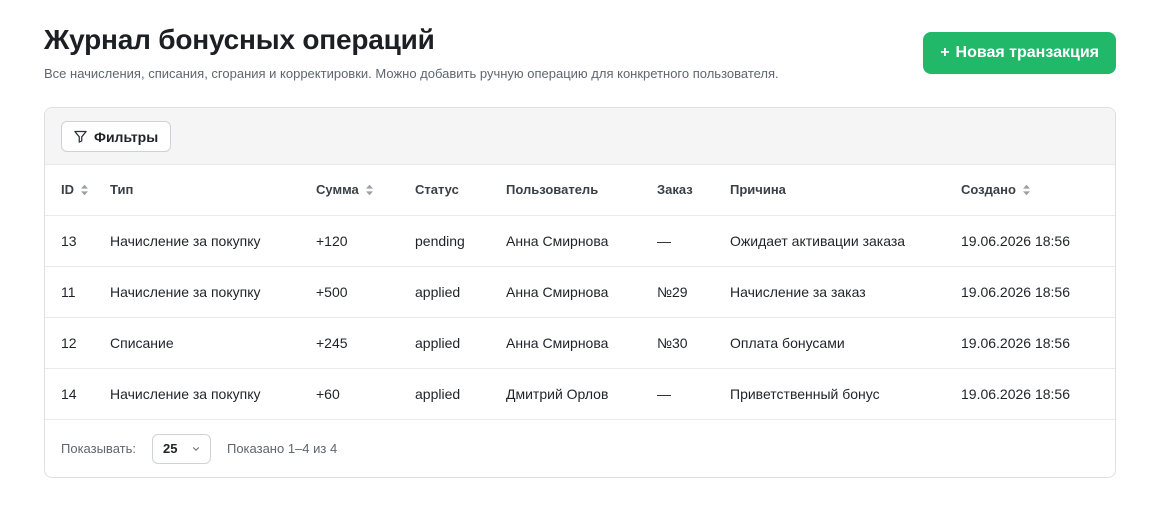  I want to click on plus-icon: +, so click(945, 52).